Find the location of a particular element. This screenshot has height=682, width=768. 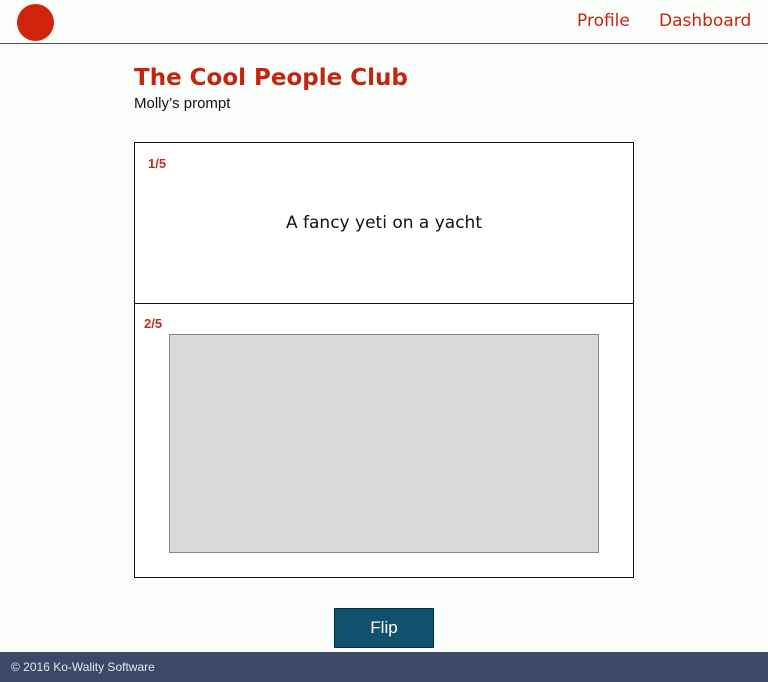

prompt-text: A fancy yeti on a yacht is located at coordinates (384, 223).